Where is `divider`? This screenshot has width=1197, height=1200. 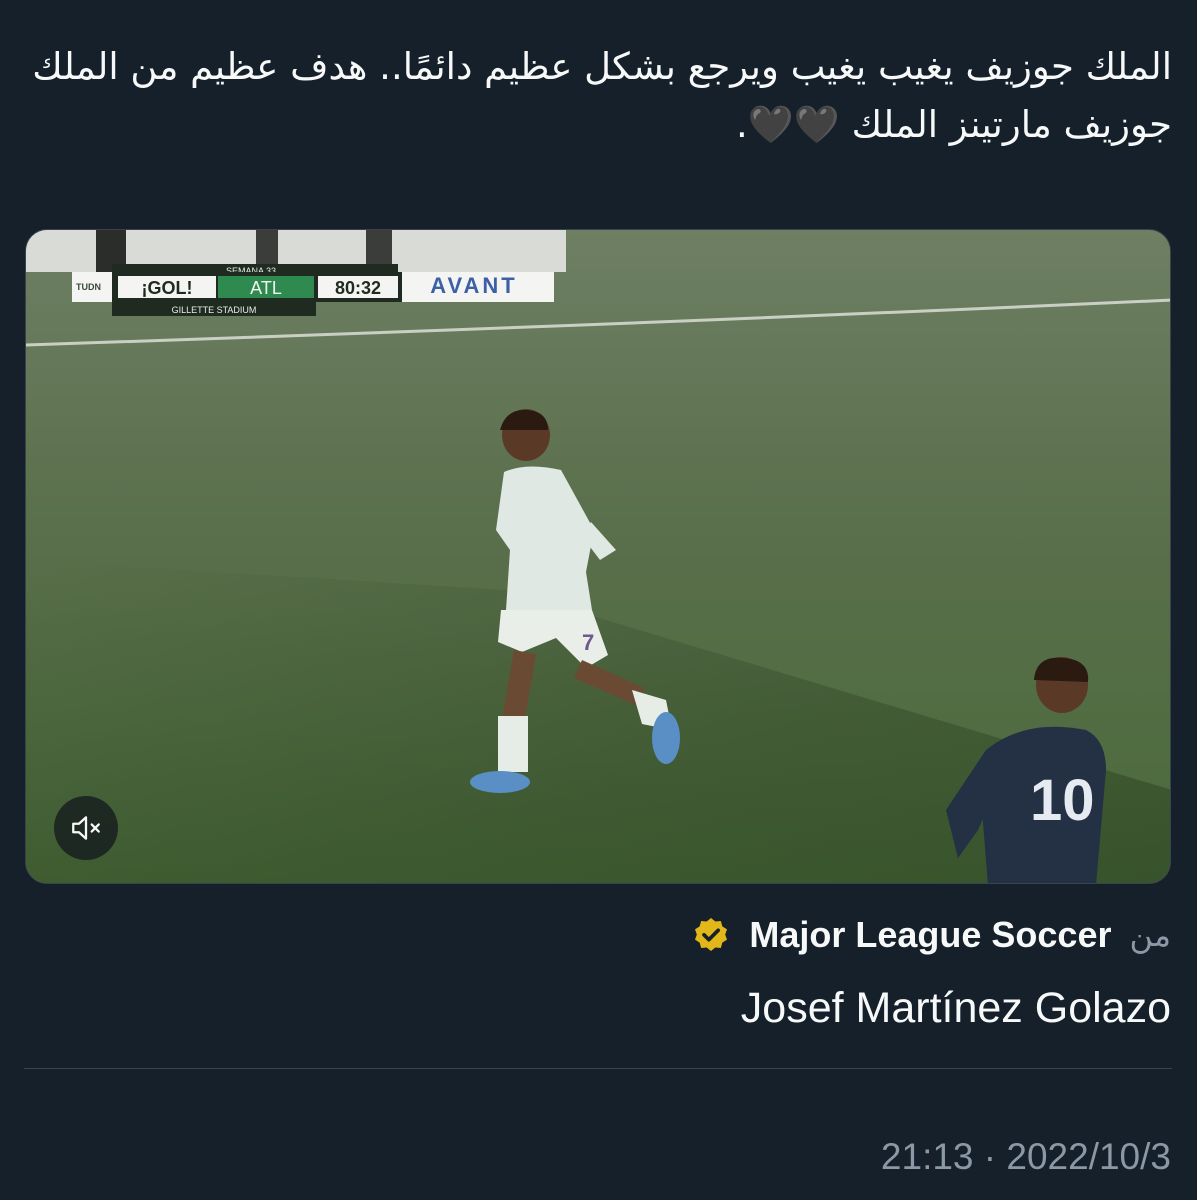
divider is located at coordinates (598, 1068).